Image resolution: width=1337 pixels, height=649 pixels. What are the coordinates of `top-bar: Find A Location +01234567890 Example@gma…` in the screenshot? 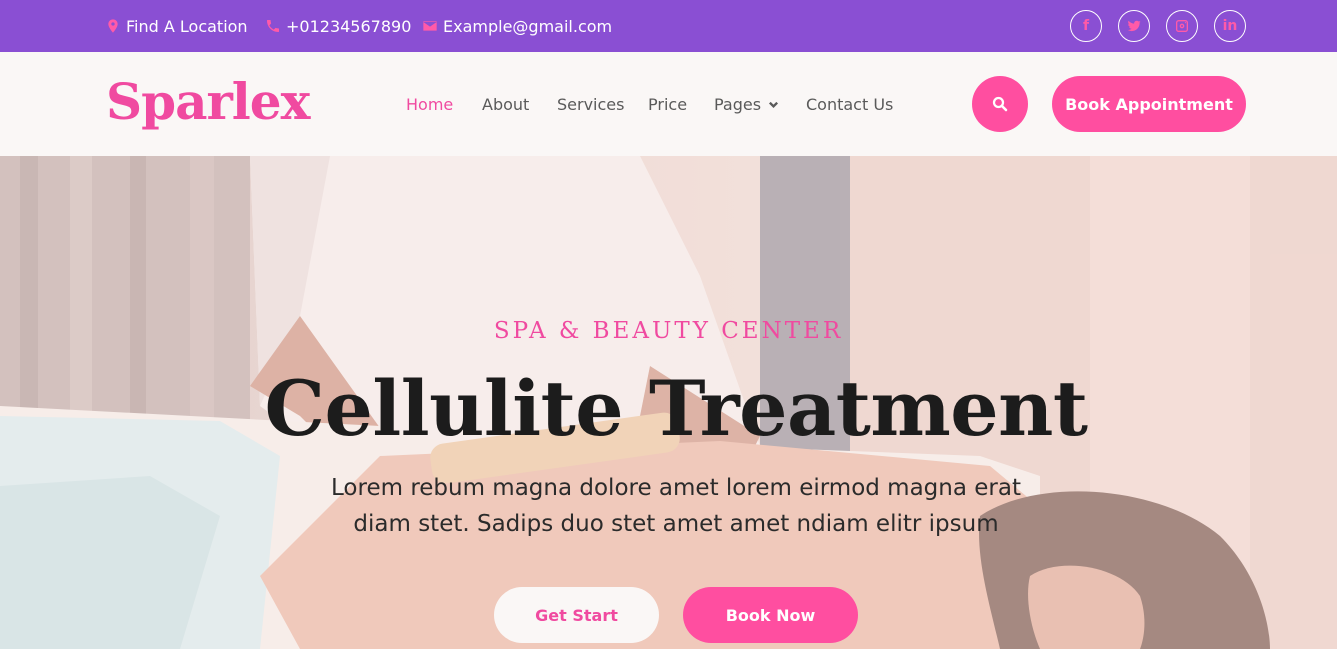 It's located at (668, 26).